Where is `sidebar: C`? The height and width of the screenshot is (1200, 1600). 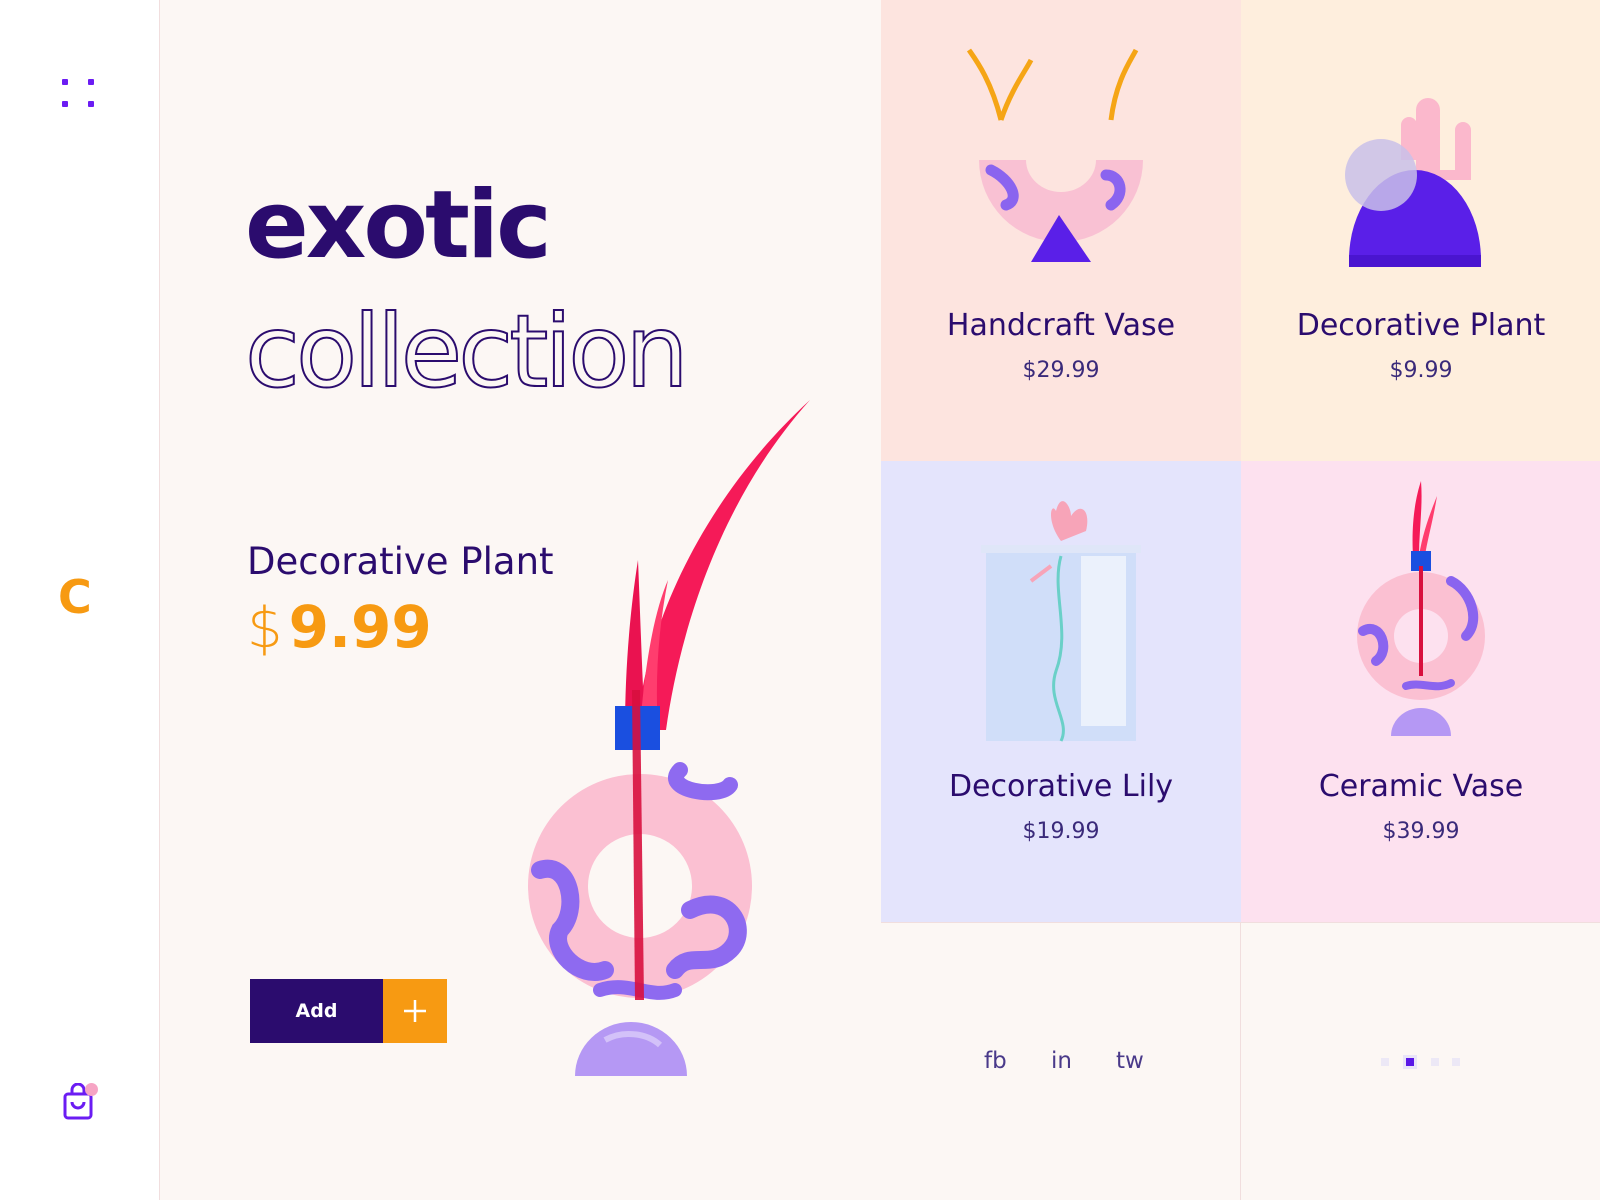 sidebar: C is located at coordinates (80, 600).